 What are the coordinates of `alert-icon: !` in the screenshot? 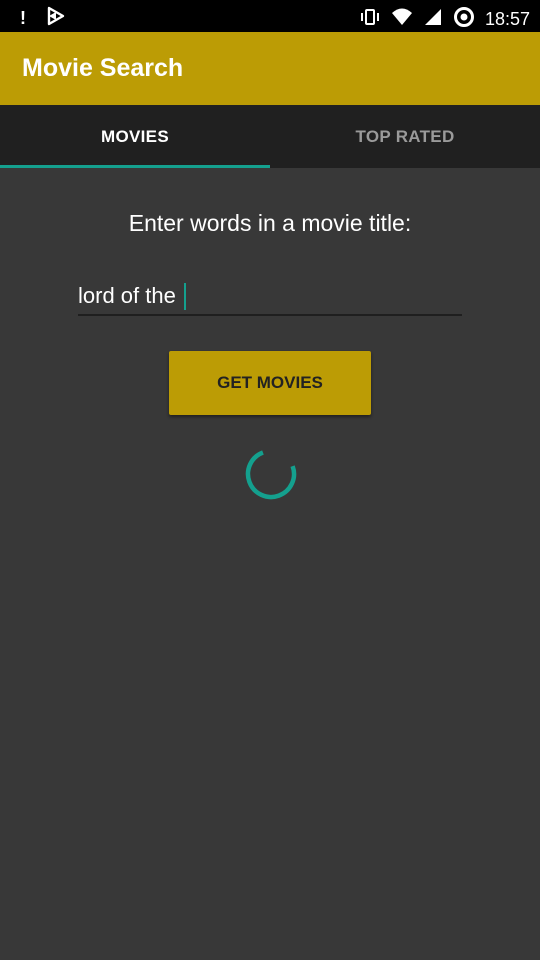 It's located at (23, 18).